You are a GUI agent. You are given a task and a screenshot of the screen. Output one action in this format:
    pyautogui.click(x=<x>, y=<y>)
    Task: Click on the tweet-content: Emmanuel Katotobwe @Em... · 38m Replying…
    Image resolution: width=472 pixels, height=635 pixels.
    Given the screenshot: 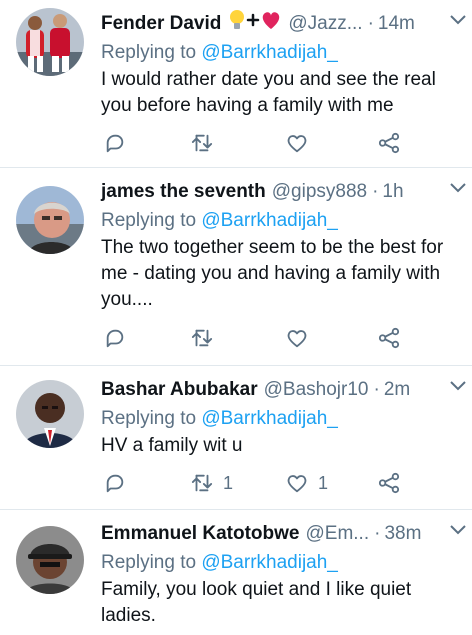 What is the action you would take?
    pyautogui.click(x=280, y=574)
    